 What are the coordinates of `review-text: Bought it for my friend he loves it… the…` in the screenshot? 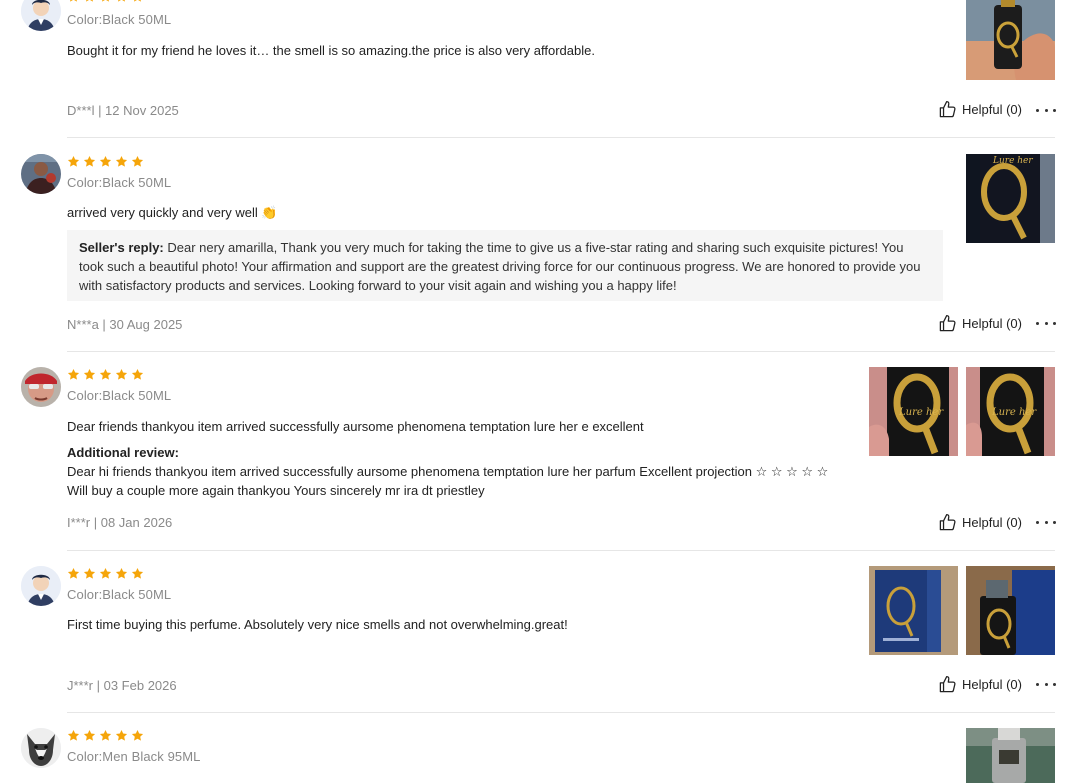 It's located at (331, 50).